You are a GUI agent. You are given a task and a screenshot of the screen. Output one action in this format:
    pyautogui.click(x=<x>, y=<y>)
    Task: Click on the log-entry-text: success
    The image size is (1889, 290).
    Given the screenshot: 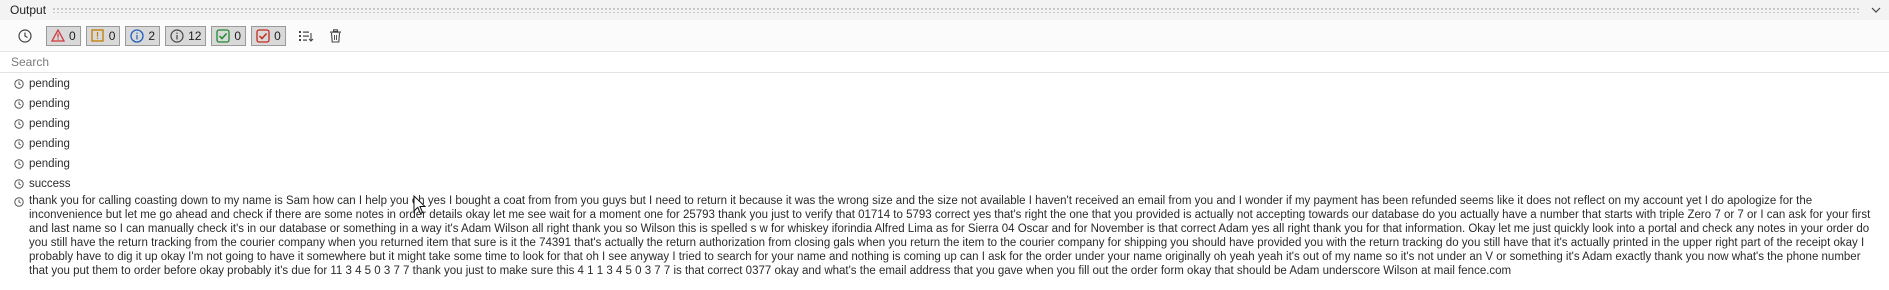 What is the action you would take?
    pyautogui.click(x=50, y=184)
    